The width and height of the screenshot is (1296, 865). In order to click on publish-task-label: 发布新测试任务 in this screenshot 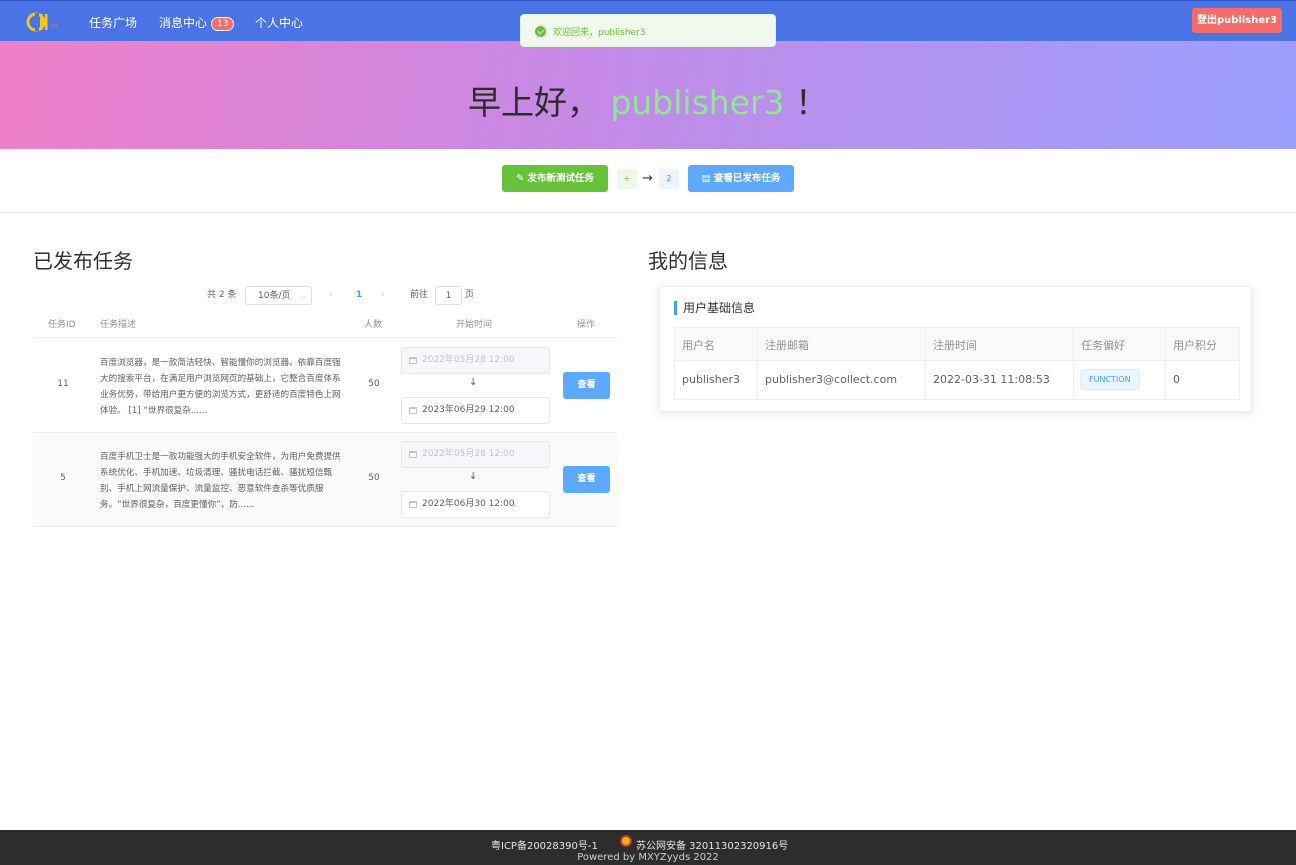, I will do `click(560, 178)`.